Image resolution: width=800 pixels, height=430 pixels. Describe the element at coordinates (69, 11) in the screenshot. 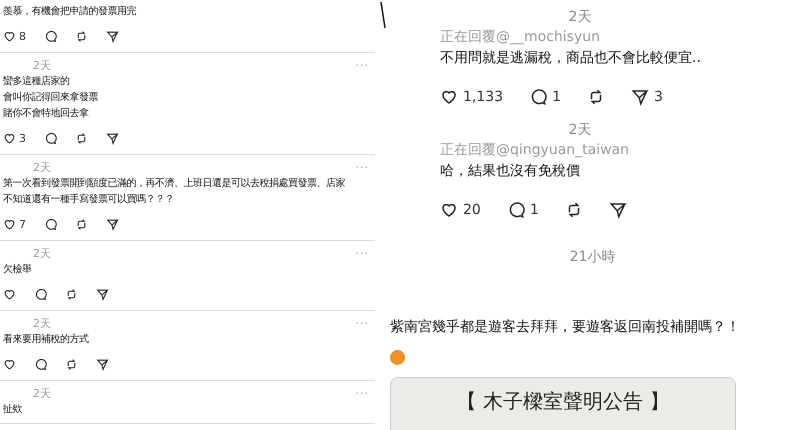

I see `comment-text: 羨慕，有機會把申請的發票用完` at that location.